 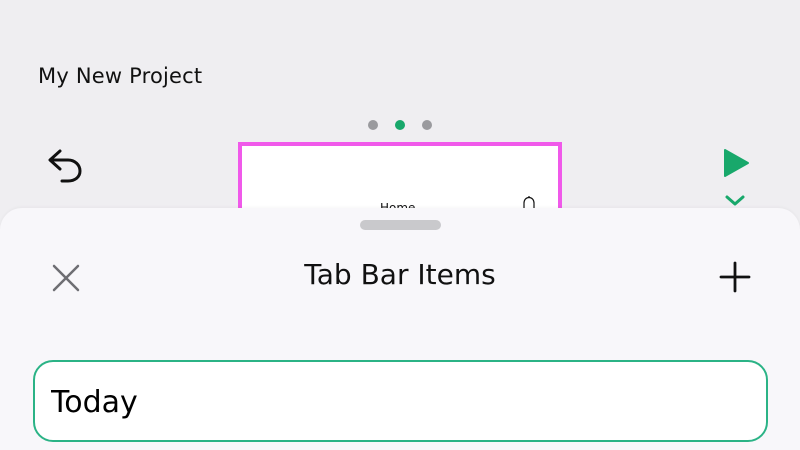 I want to click on sheet-grabber, so click(x=400, y=225).